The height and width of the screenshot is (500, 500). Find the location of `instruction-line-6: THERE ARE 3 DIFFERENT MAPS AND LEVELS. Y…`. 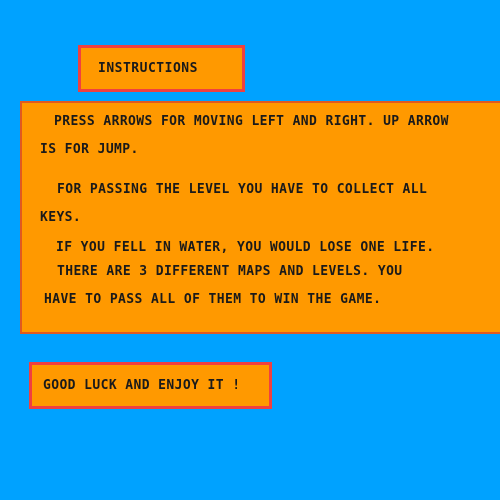

instruction-line-6: THERE ARE 3 DIFFERENT MAPS AND LEVELS. Y… is located at coordinates (230, 271).